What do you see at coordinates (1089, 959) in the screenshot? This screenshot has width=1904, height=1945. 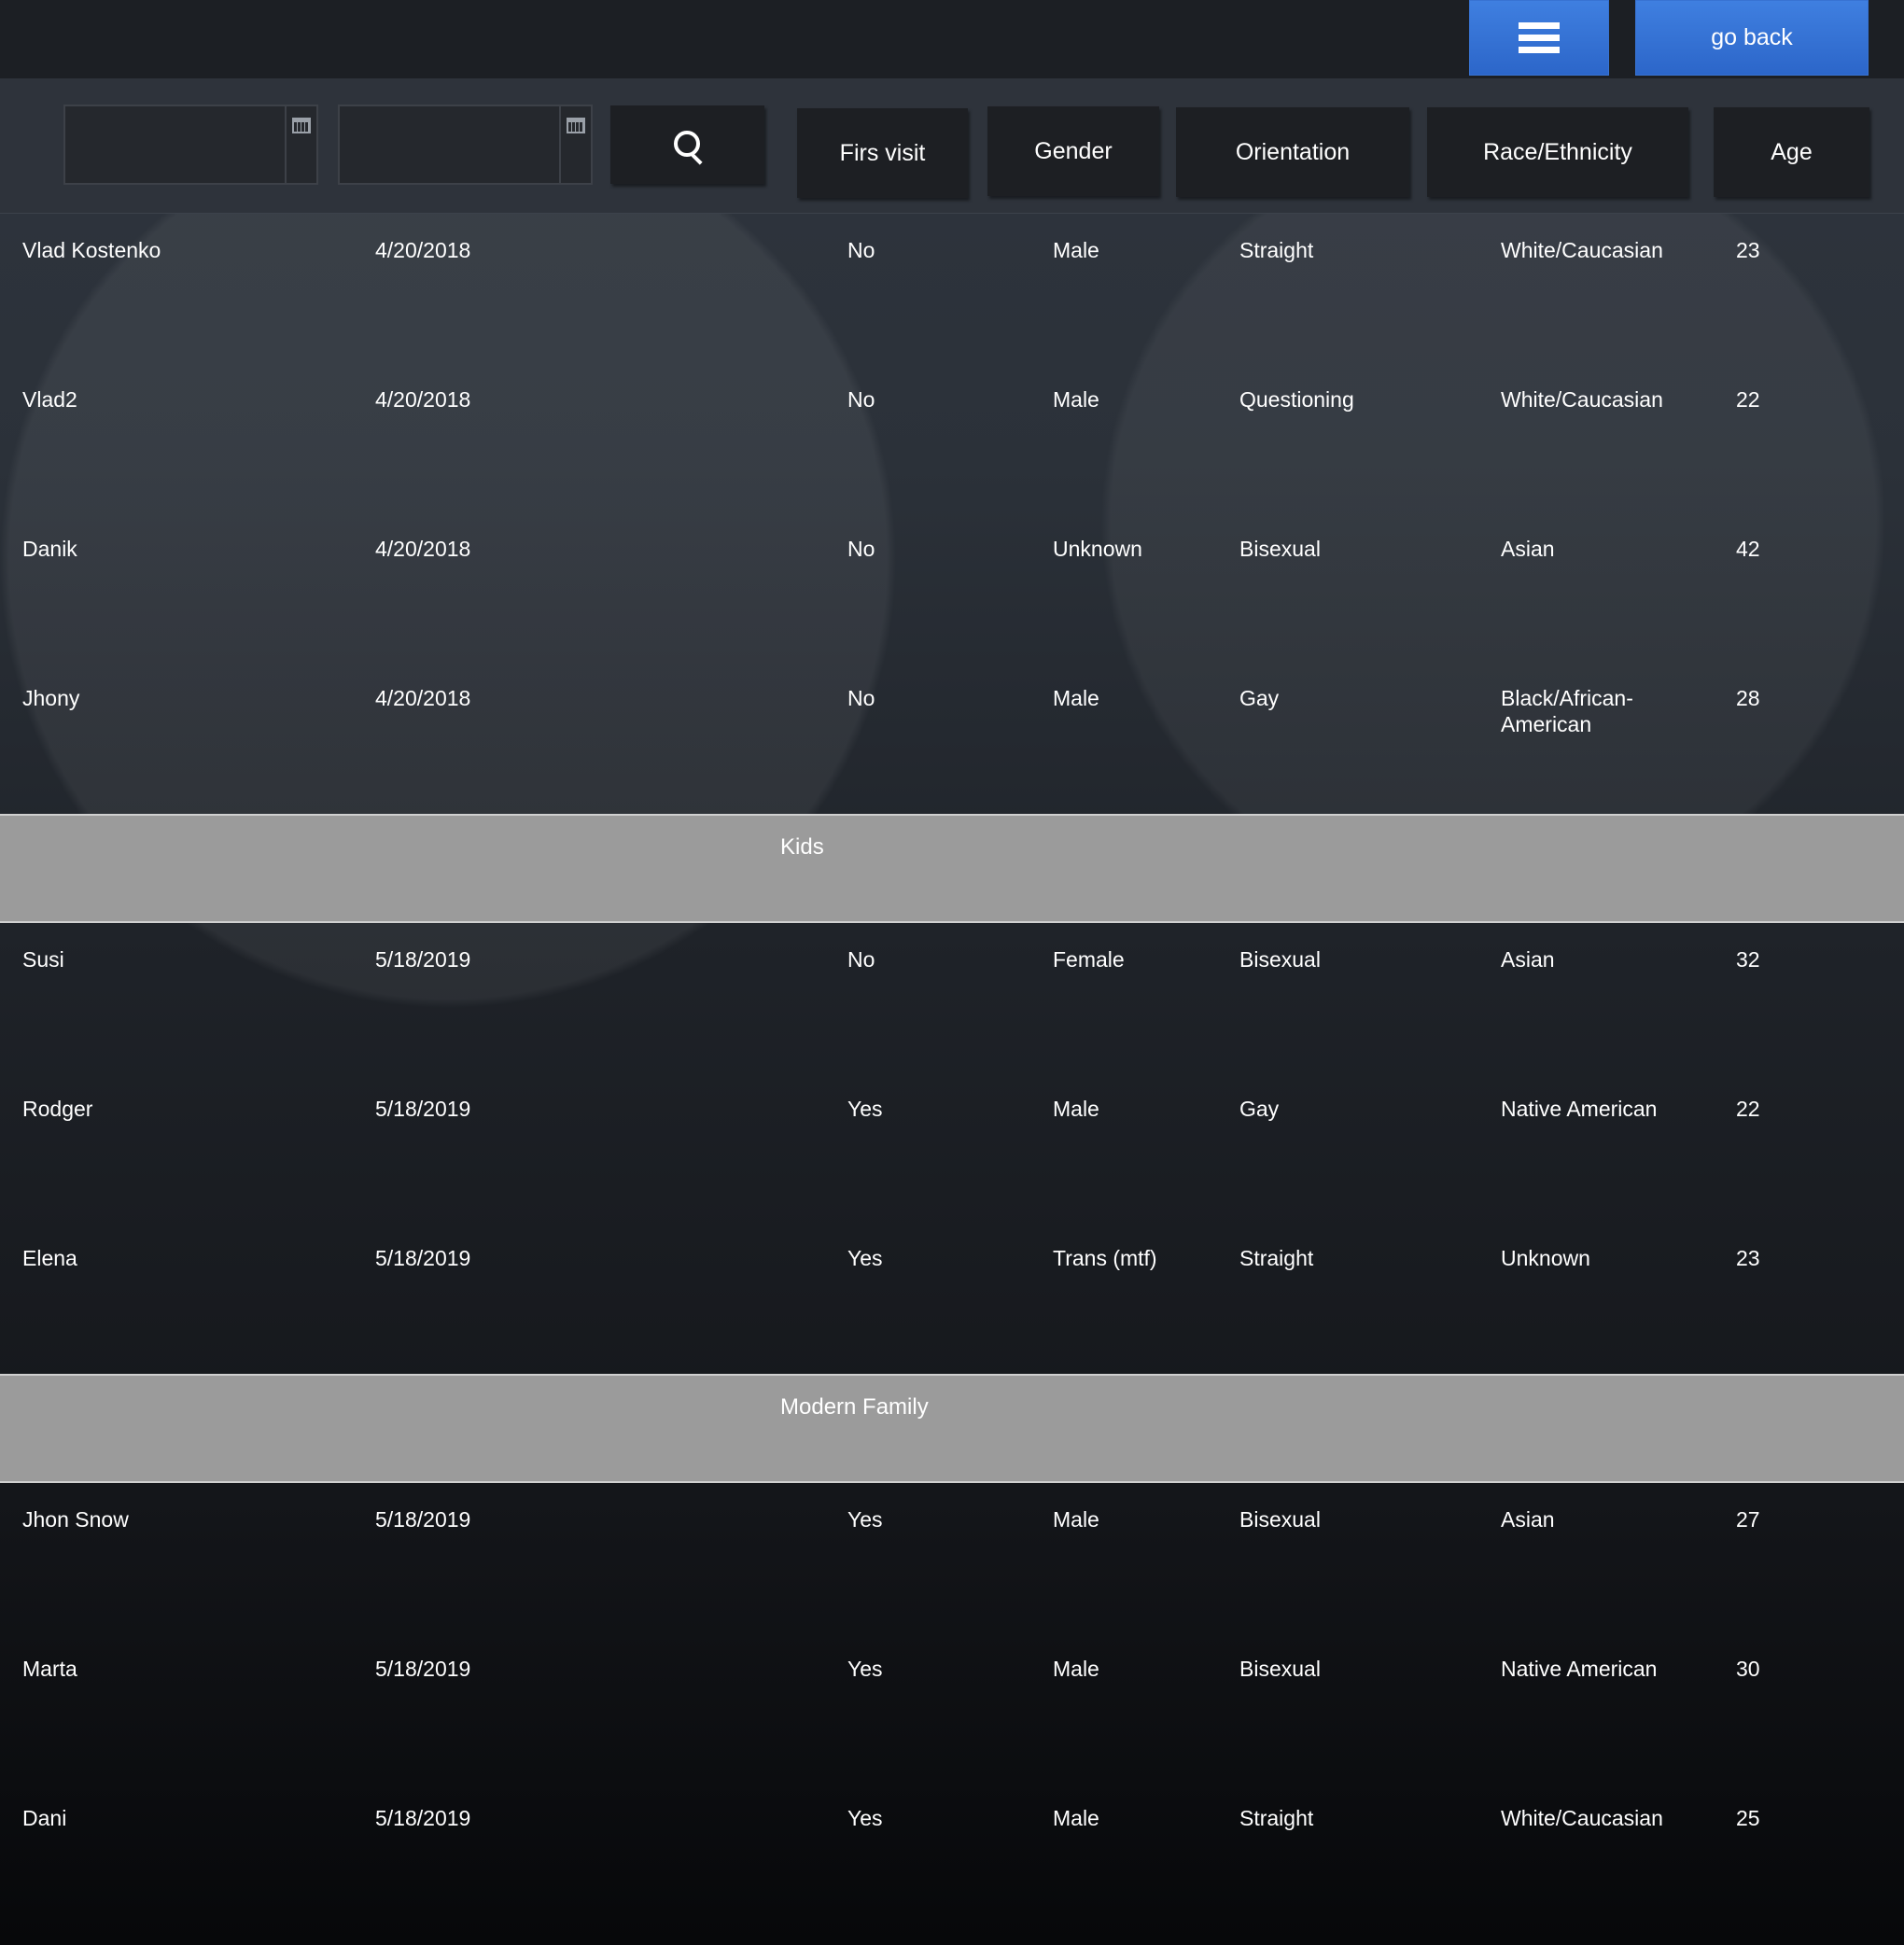 I see `cell-gender: Female` at bounding box center [1089, 959].